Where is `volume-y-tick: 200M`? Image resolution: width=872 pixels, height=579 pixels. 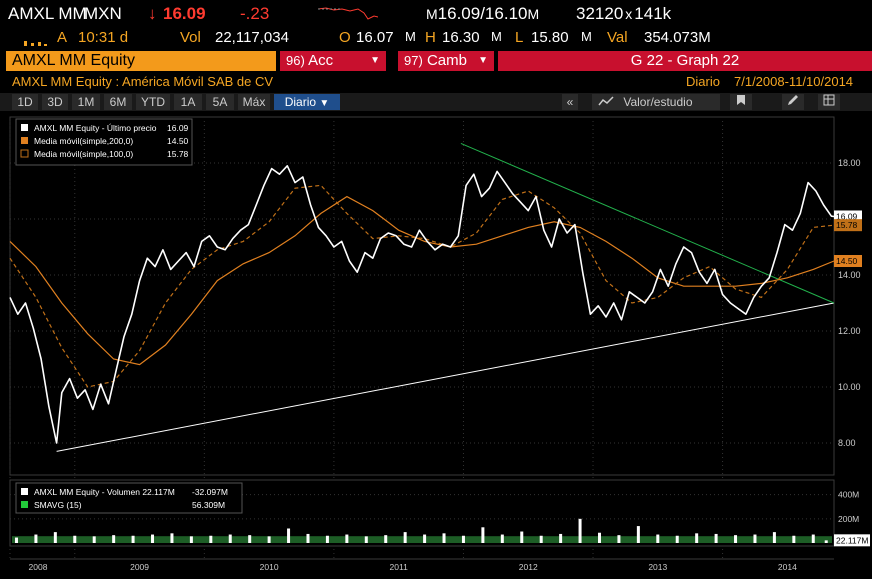
volume-y-tick: 200M is located at coordinates (848, 519).